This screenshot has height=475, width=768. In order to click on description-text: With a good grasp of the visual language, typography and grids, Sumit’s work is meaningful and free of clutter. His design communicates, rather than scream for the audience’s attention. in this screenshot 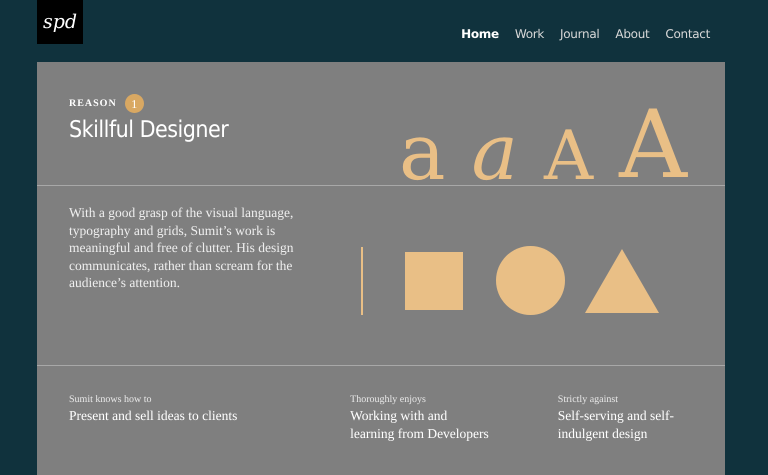, I will do `click(182, 248)`.